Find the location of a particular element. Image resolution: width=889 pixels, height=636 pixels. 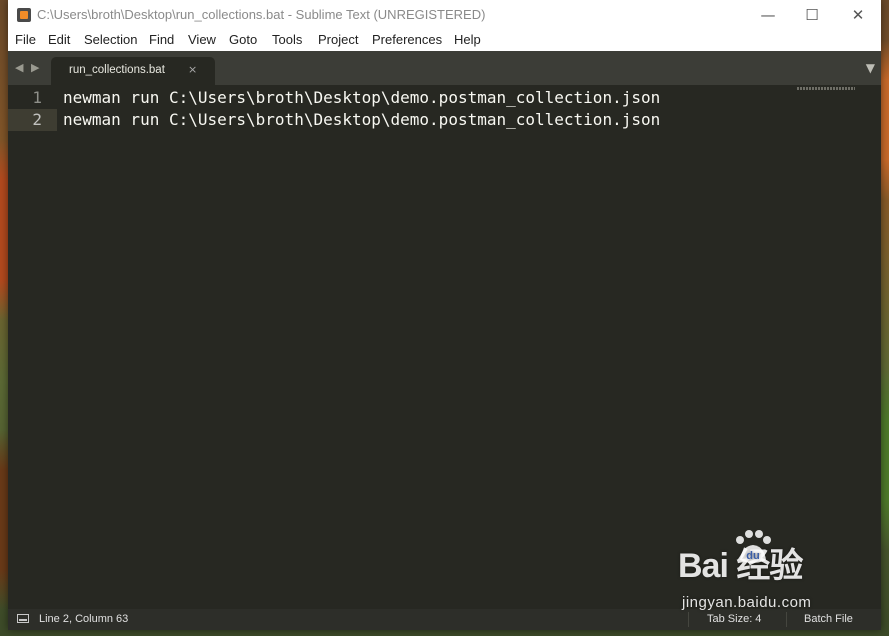

menu-project: Project is located at coordinates (338, 39).